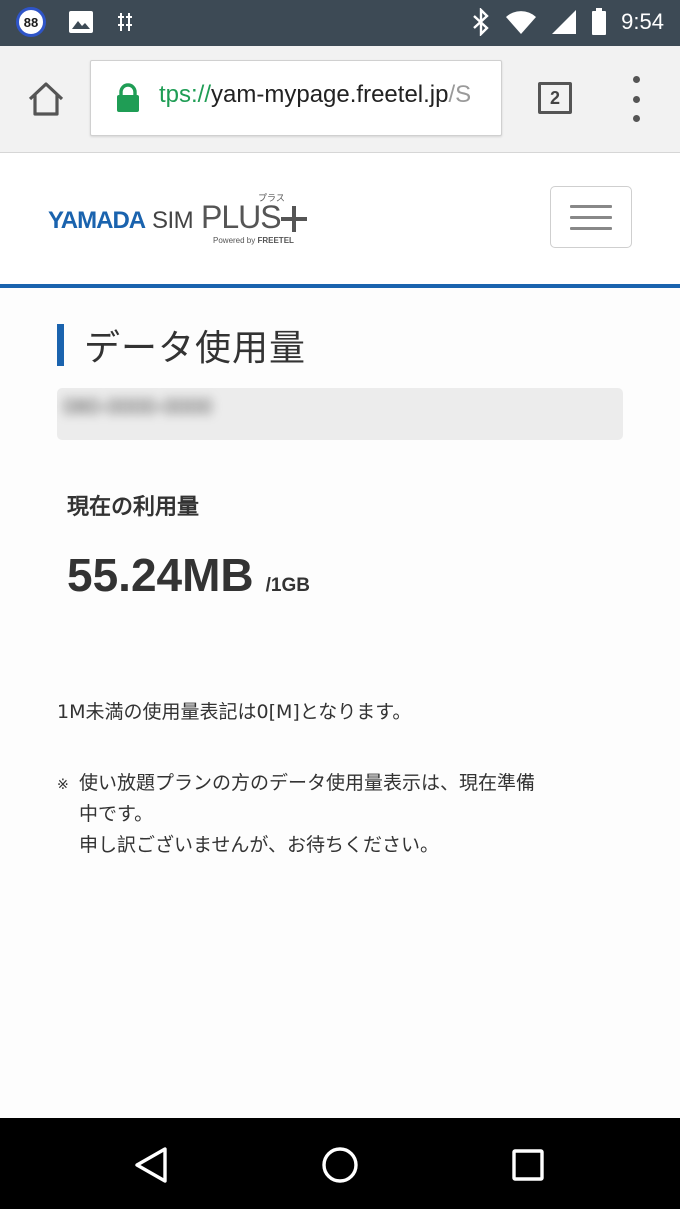  Describe the element at coordinates (528, 1165) in the screenshot. I see `recent-apps-icon` at that location.